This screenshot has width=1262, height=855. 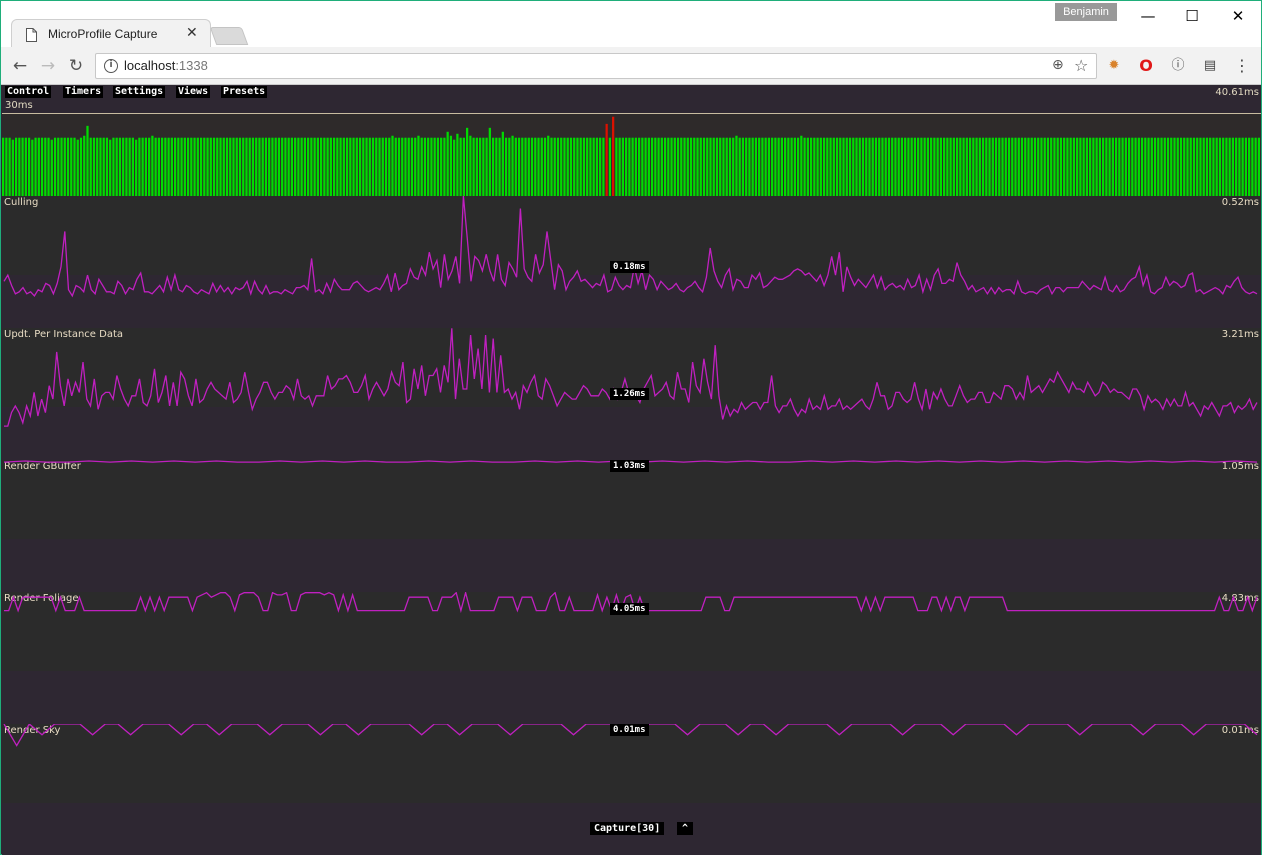 I want to click on frame-bar-over-budget, so click(x=606, y=160).